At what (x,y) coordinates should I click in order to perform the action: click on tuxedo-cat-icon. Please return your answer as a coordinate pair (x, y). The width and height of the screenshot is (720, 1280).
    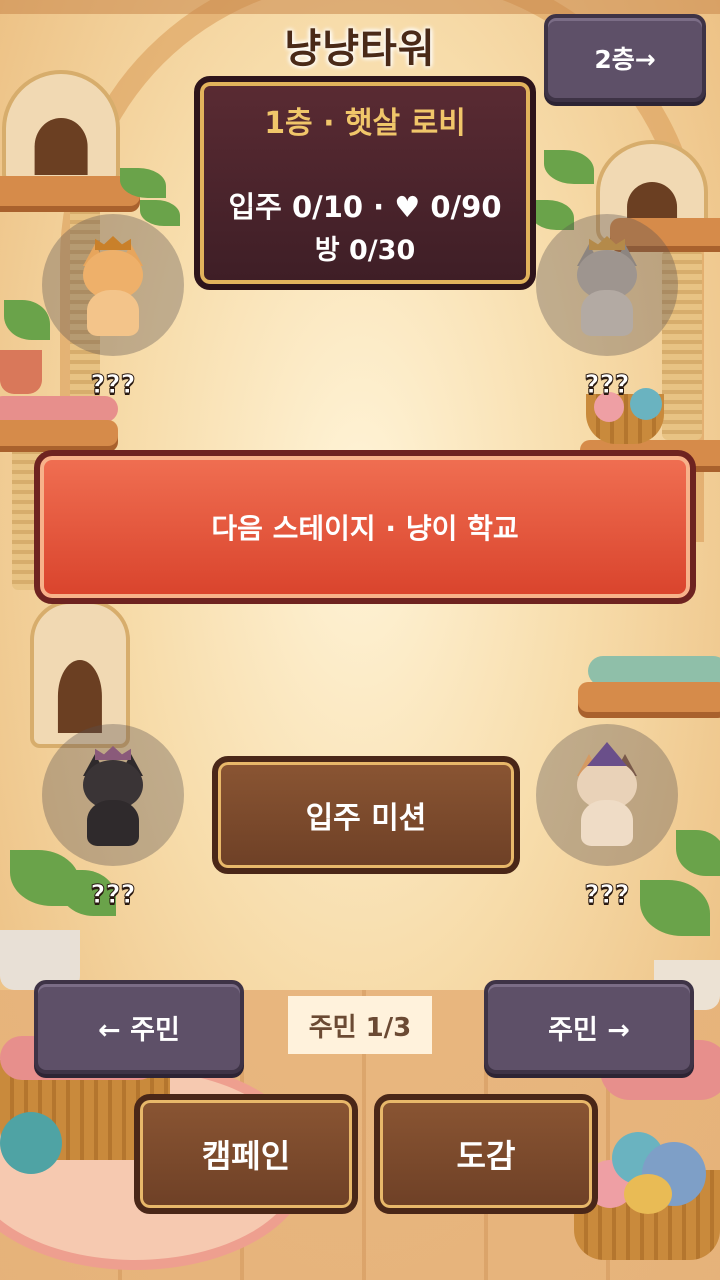
    Looking at the image, I should click on (113, 796).